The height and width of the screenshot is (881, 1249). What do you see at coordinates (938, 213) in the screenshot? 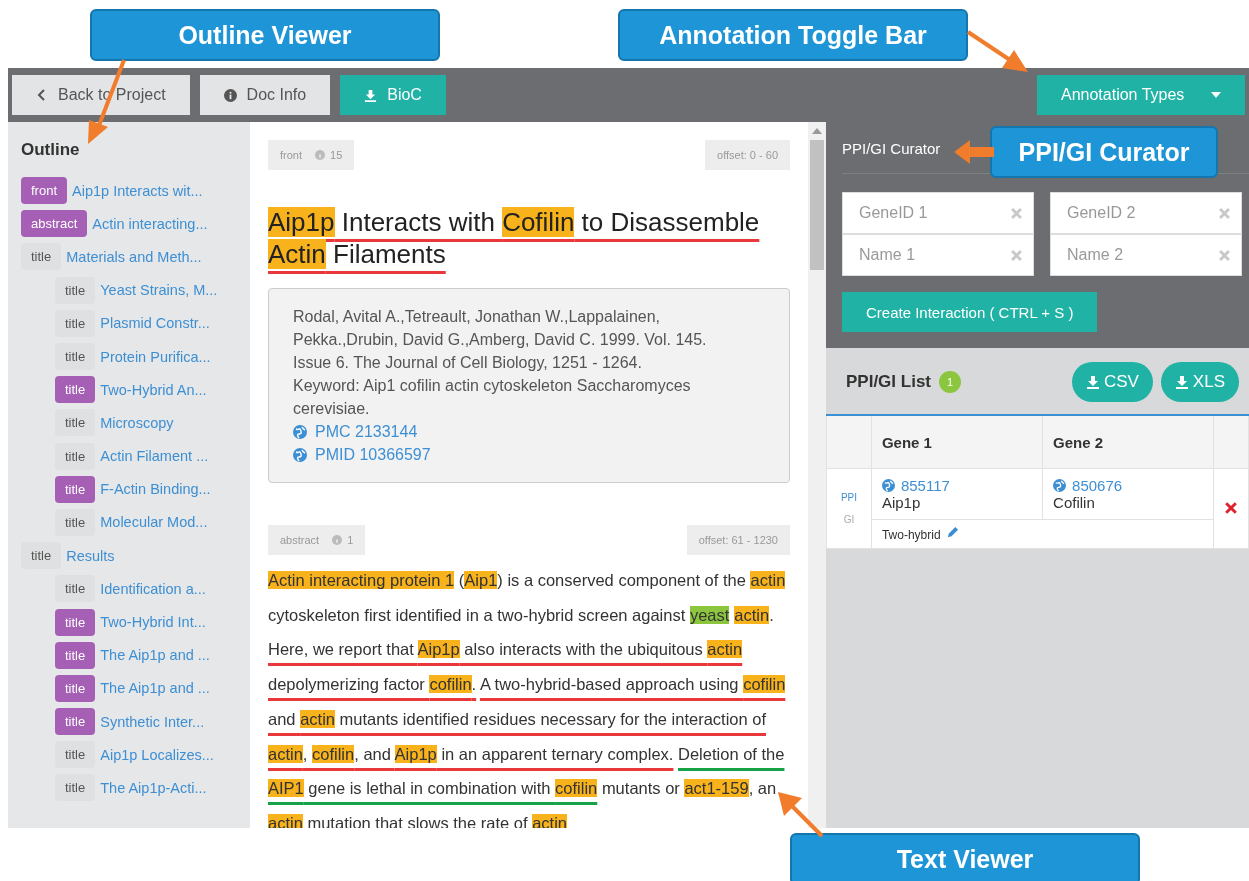
I see `input-field: GeneID 1` at bounding box center [938, 213].